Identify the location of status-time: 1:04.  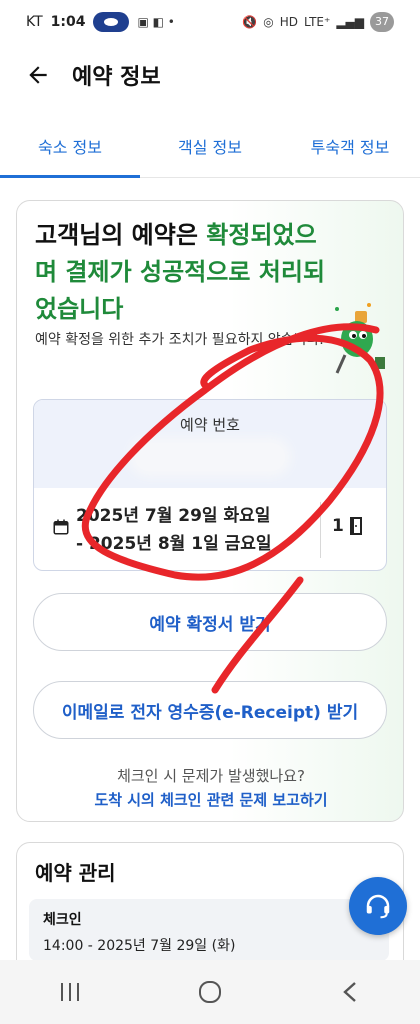
(68, 22).